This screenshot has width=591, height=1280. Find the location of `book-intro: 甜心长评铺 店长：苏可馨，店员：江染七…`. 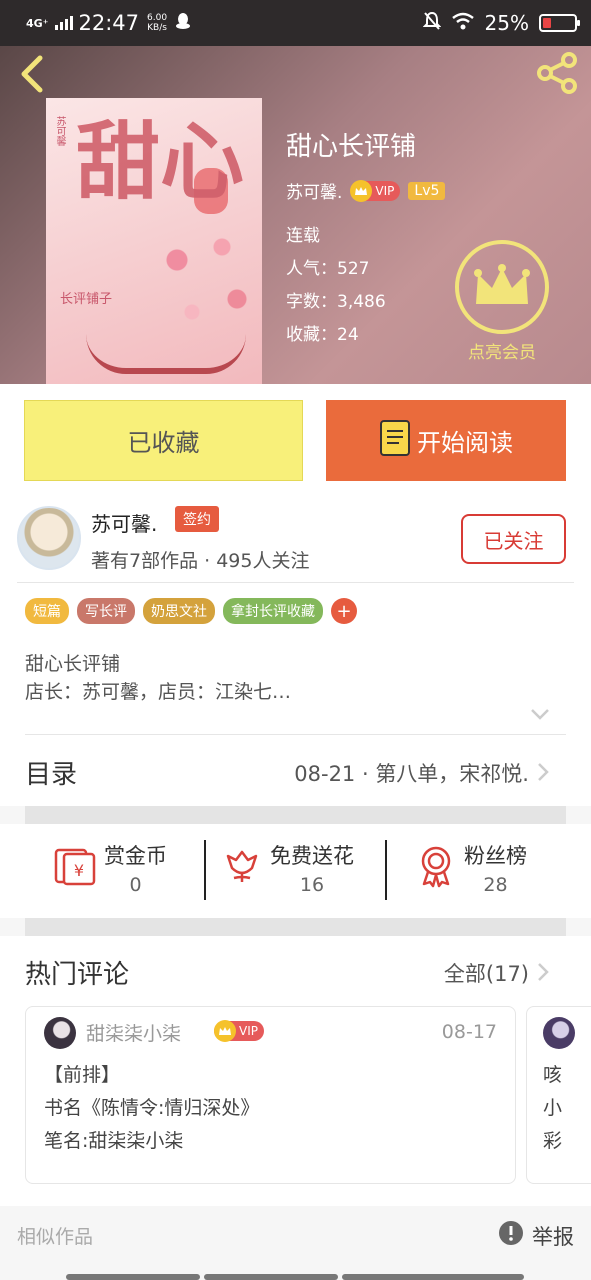

book-intro: 甜心长评铺 店长：苏可馨，店员：江染七… is located at coordinates (158, 678).